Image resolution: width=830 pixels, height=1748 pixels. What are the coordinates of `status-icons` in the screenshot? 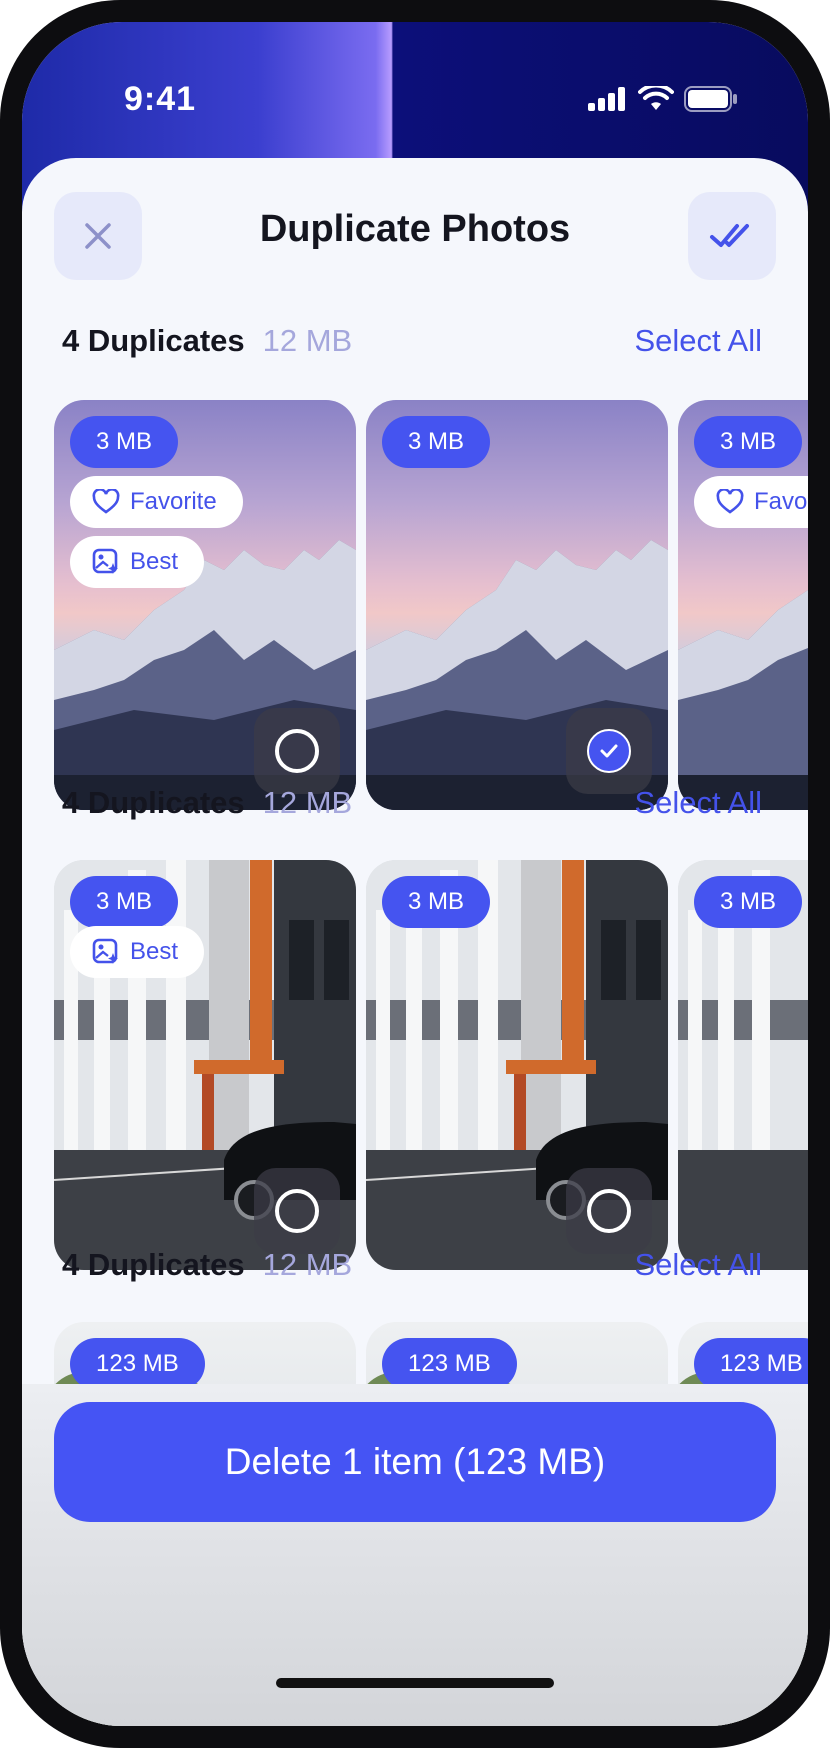 It's located at (663, 99).